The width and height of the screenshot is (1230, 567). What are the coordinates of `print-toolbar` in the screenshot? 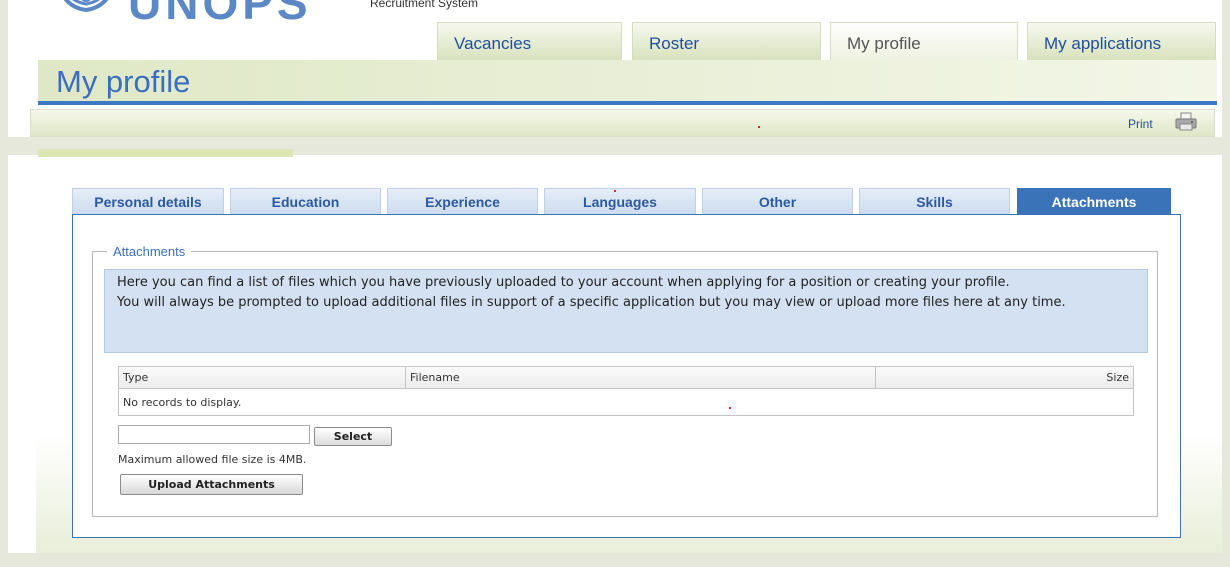 It's located at (622, 123).